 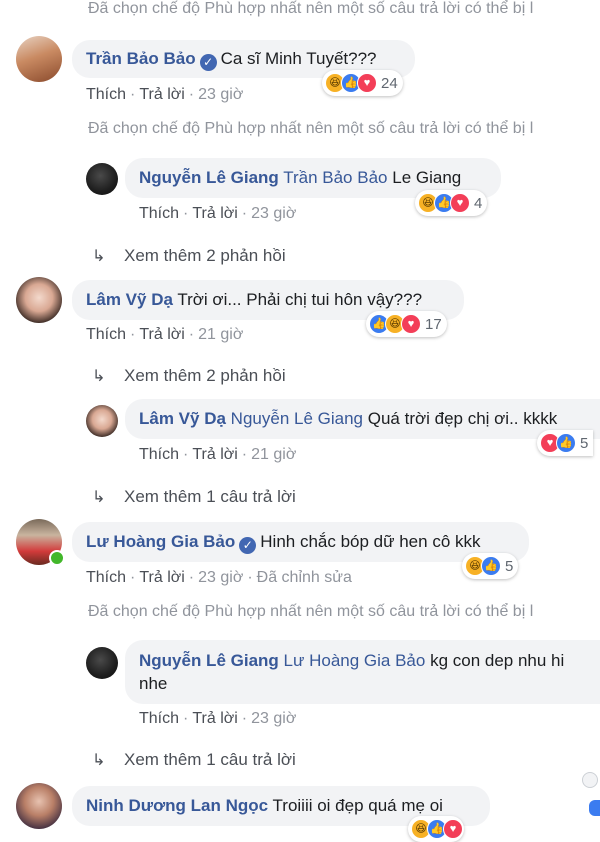 I want to click on mention-link: Lư Hoàng Gia Bảo, so click(x=355, y=660).